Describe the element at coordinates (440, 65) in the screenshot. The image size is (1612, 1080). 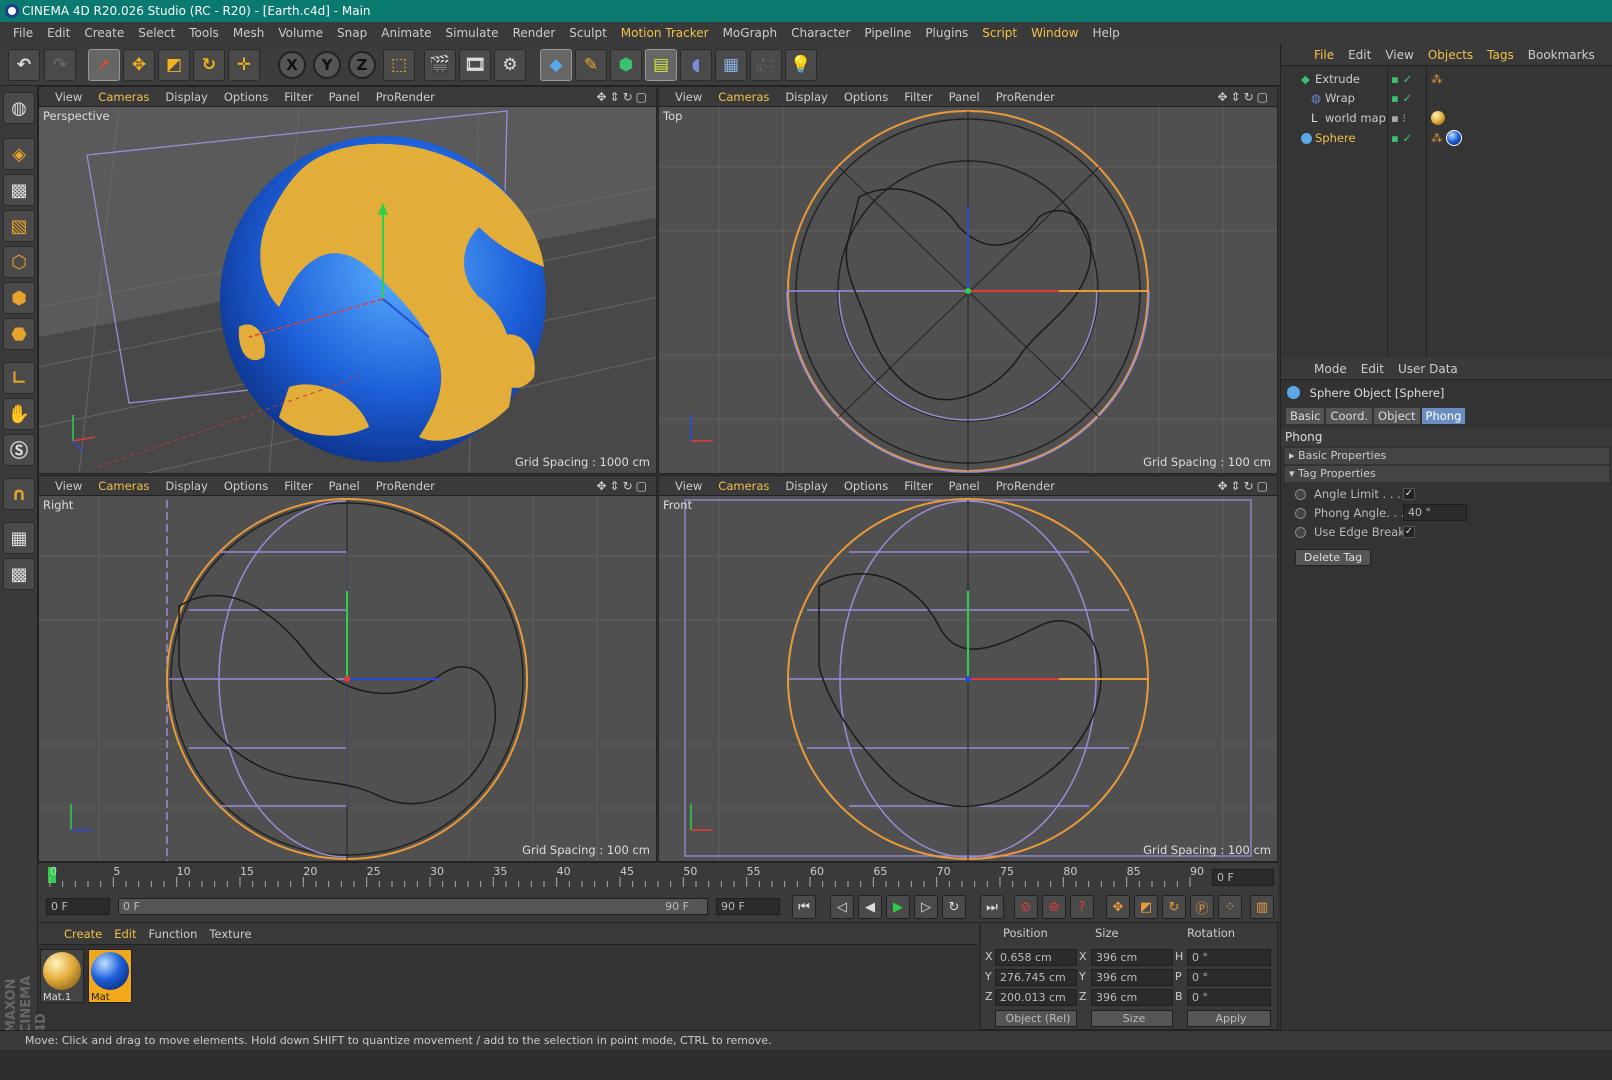
I see `render-view-icon: 🎬` at that location.